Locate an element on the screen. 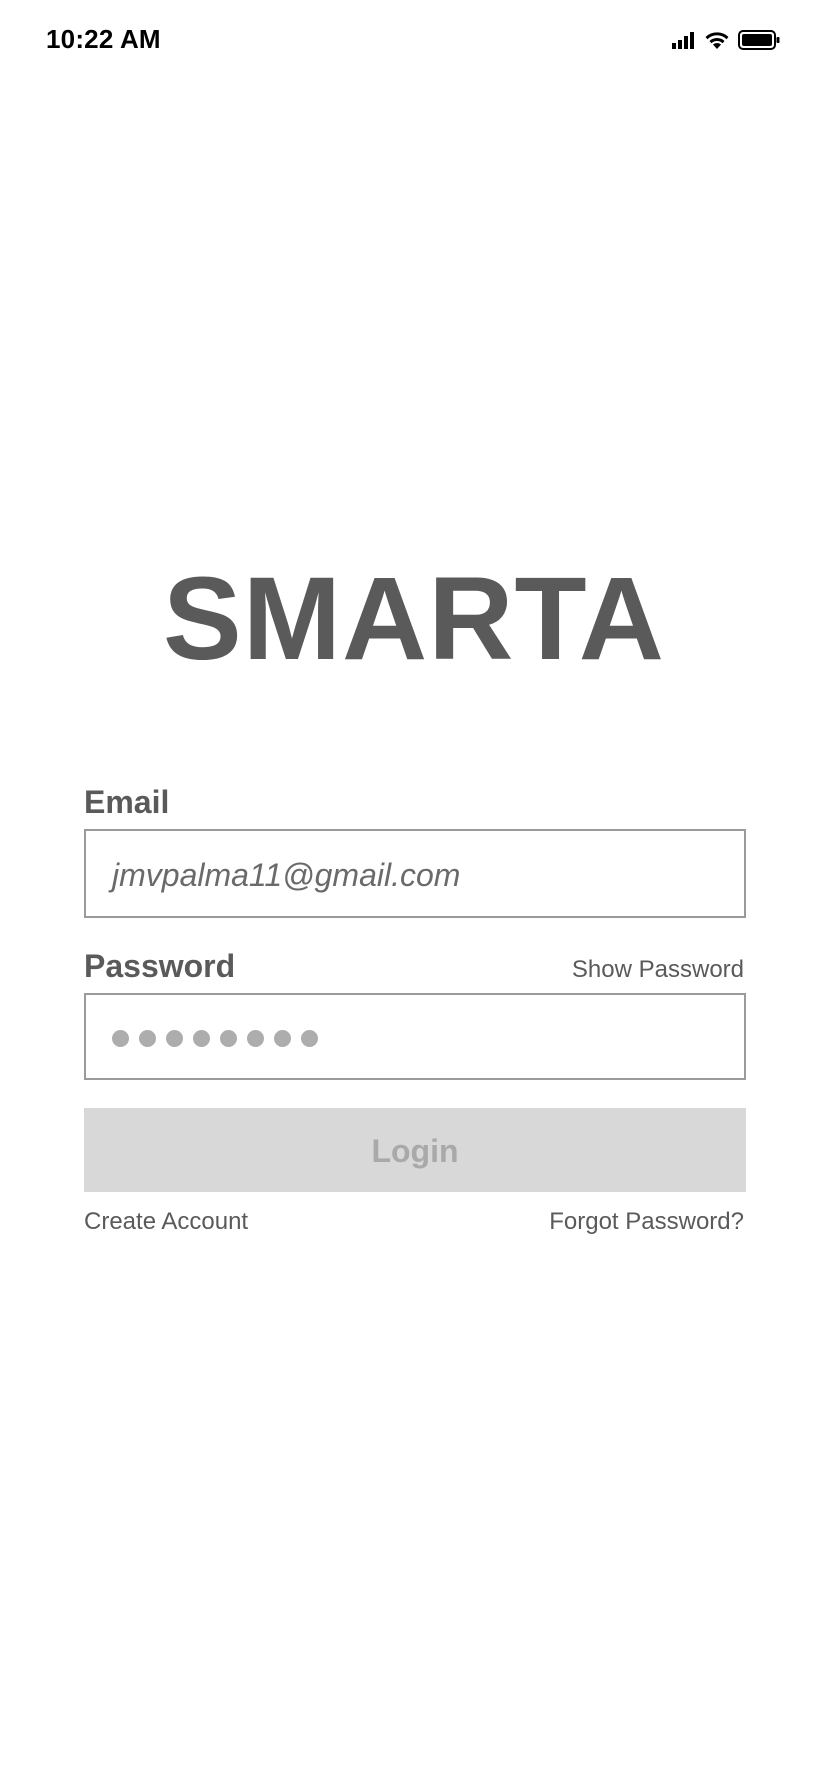  status-bar: 10:22 AM is located at coordinates (414, 40).